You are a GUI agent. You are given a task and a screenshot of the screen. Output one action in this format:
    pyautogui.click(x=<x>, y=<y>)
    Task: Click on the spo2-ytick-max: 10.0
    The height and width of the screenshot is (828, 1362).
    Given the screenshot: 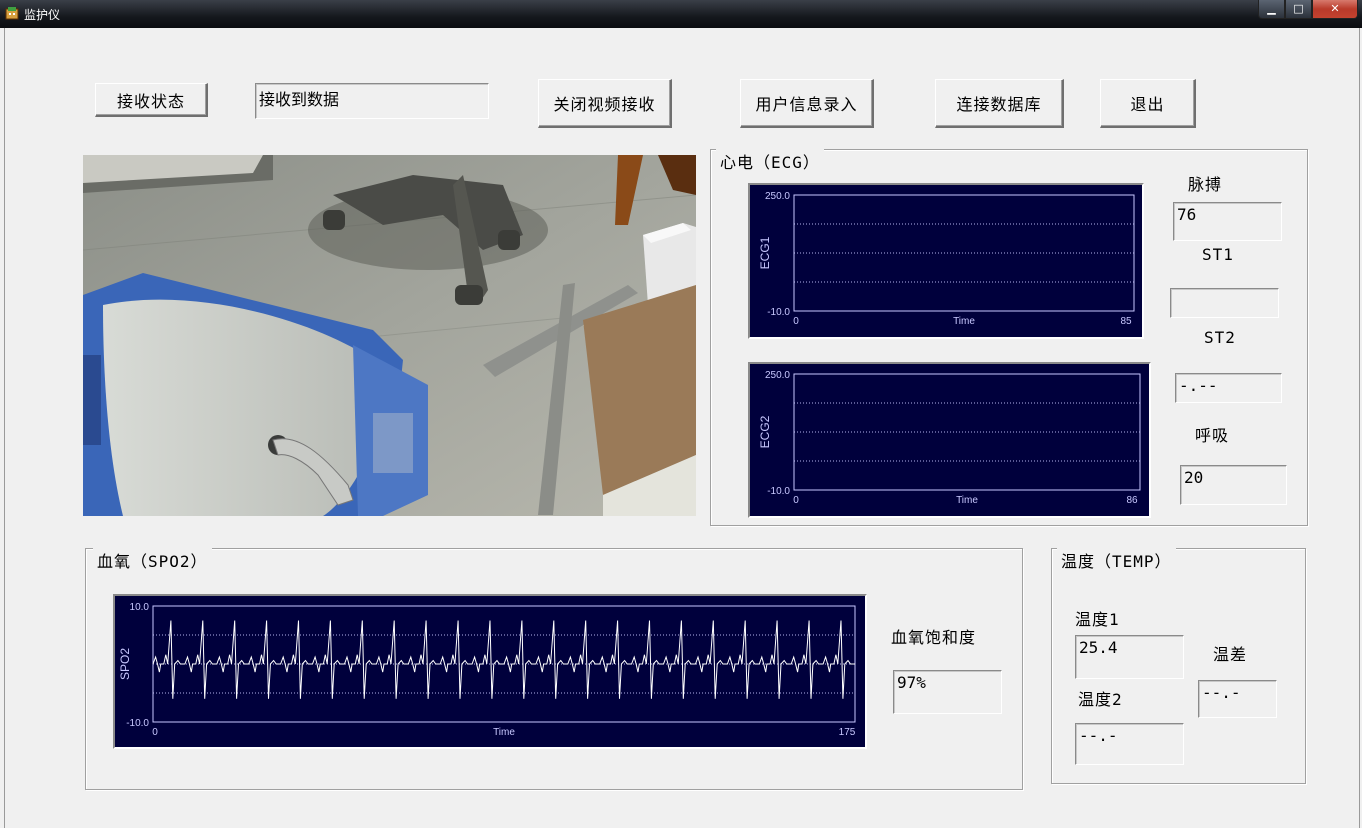 What is the action you would take?
    pyautogui.click(x=140, y=607)
    